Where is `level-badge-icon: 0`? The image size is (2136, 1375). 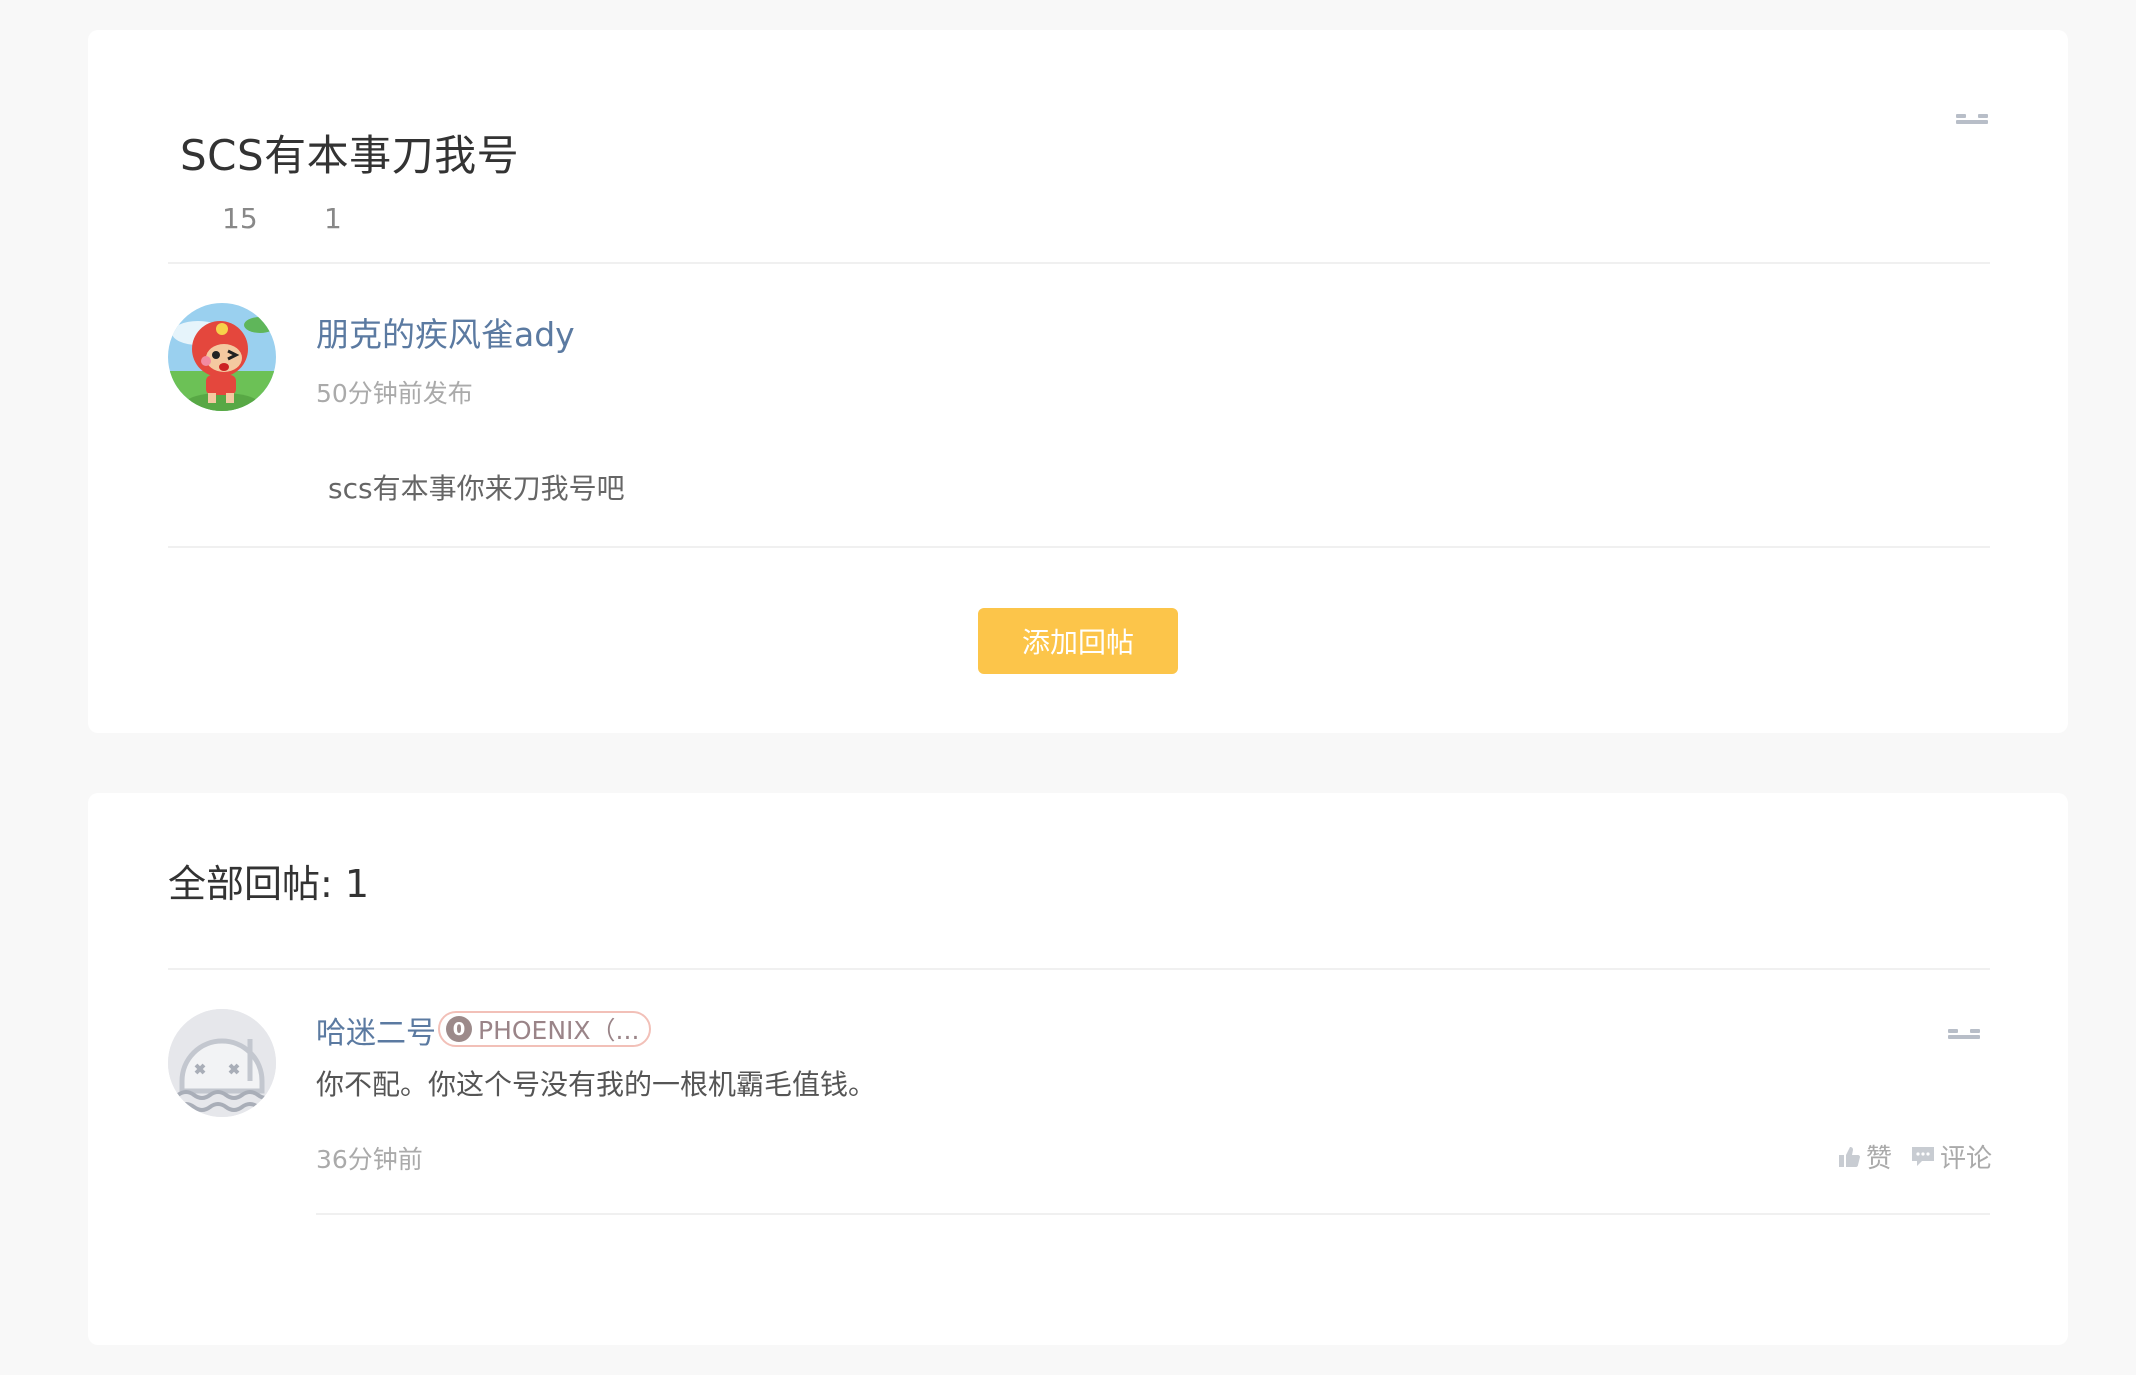
level-badge-icon: 0 is located at coordinates (459, 1029).